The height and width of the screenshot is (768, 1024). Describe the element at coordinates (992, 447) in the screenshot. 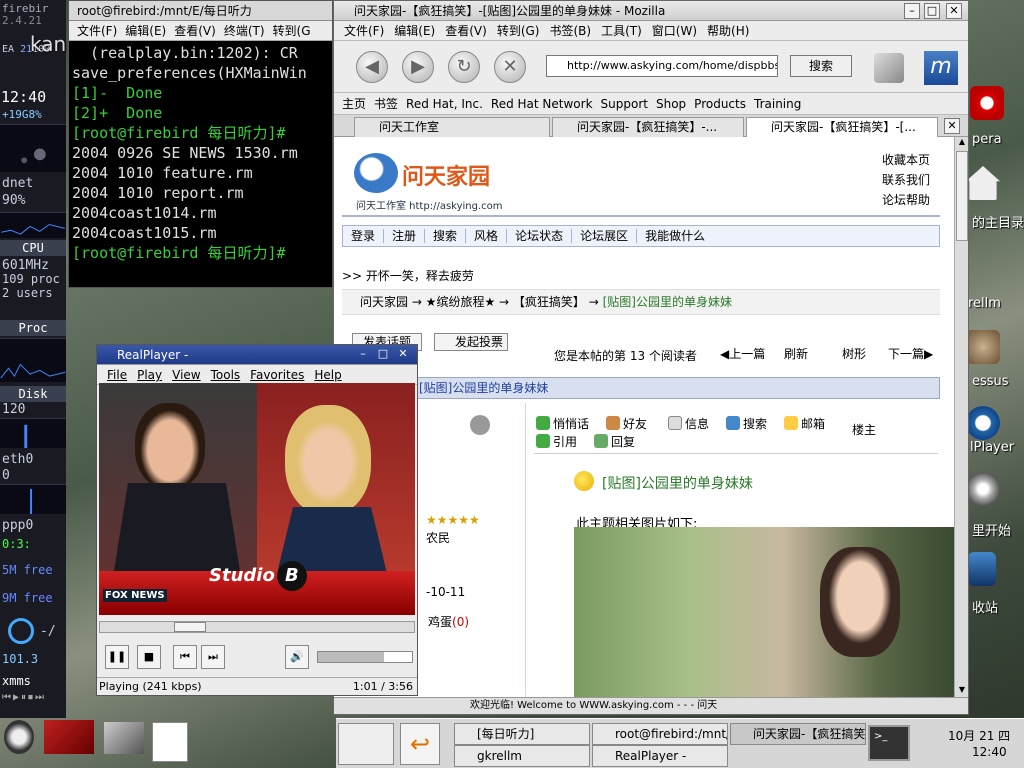

I see `desktop-icon-realplayer: lPlayer` at that location.